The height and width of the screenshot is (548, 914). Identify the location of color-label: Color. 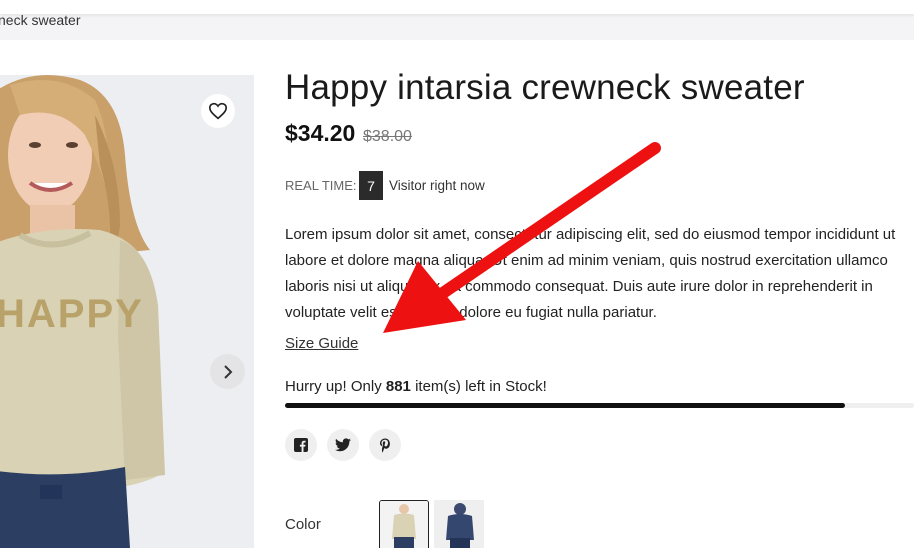
(303, 524).